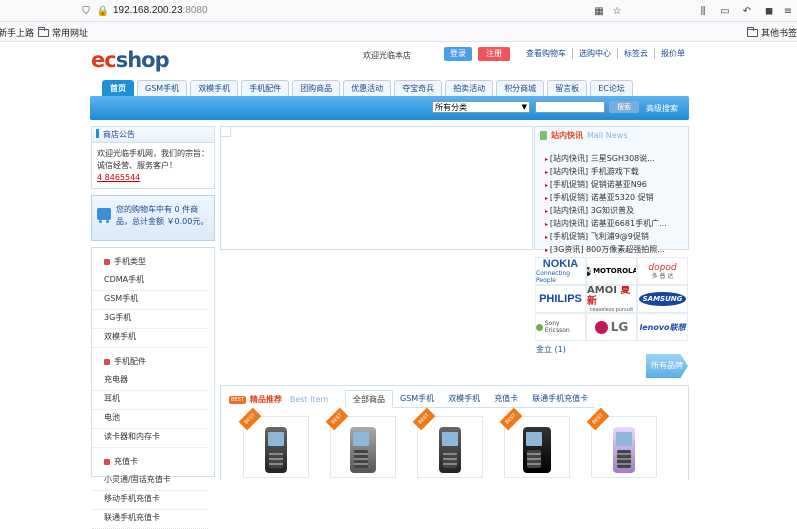 The height and width of the screenshot is (529, 797). Describe the element at coordinates (619, 327) in the screenshot. I see `lg-logo-text: LG` at that location.